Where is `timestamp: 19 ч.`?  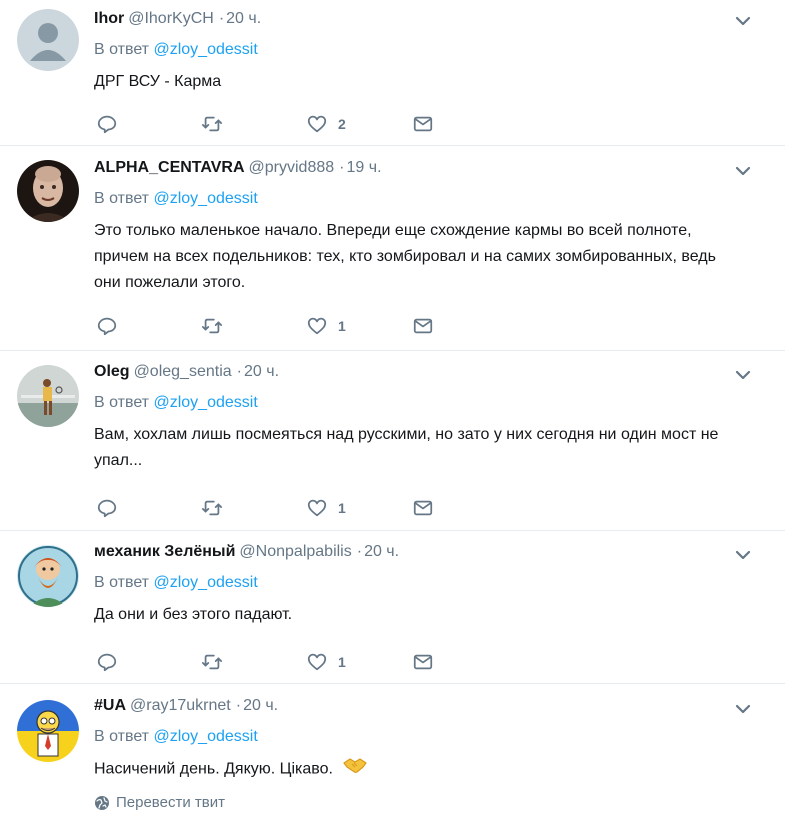 timestamp: 19 ч. is located at coordinates (363, 167).